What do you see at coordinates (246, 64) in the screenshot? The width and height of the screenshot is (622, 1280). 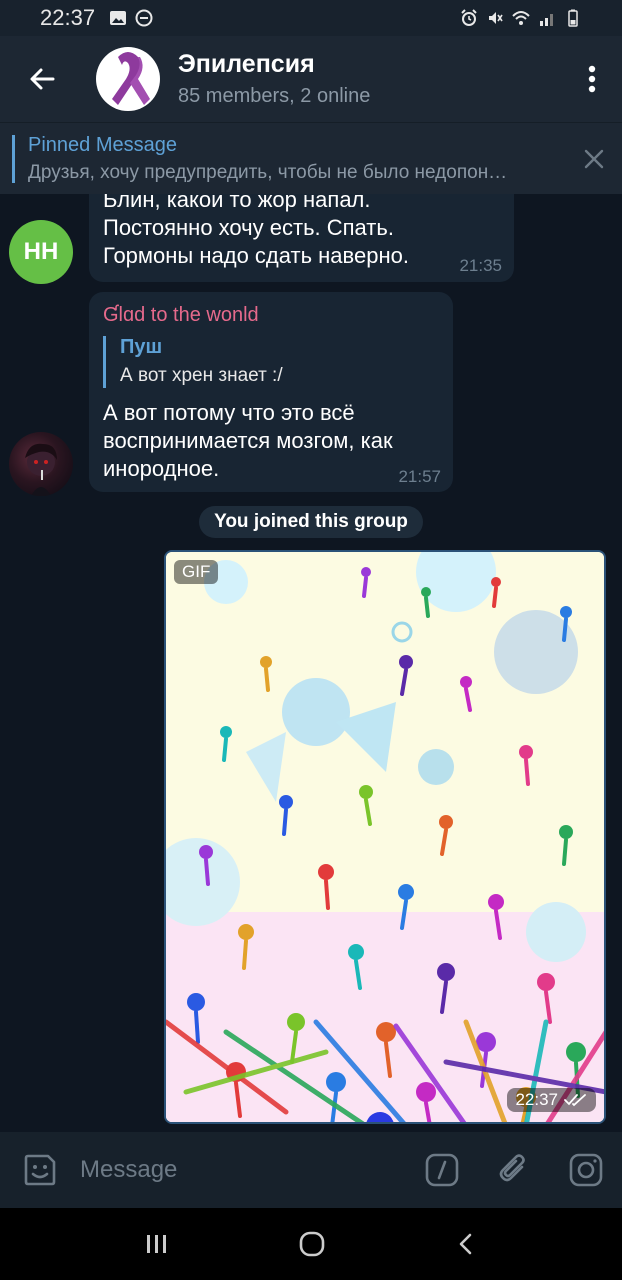 I see `group-title: Эпилепсия` at bounding box center [246, 64].